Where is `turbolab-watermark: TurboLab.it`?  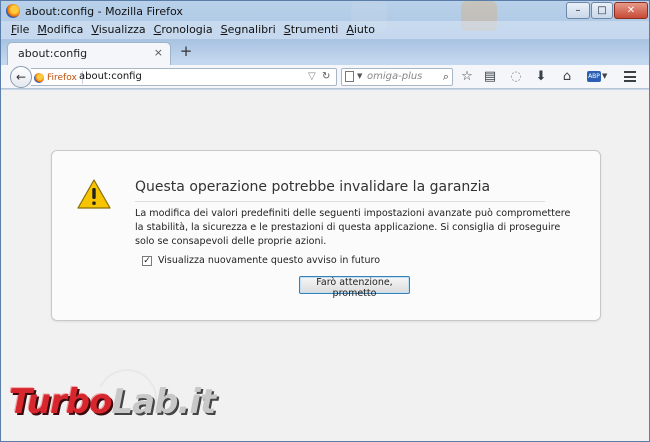
turbolab-watermark: TurboLab.it is located at coordinates (112, 402).